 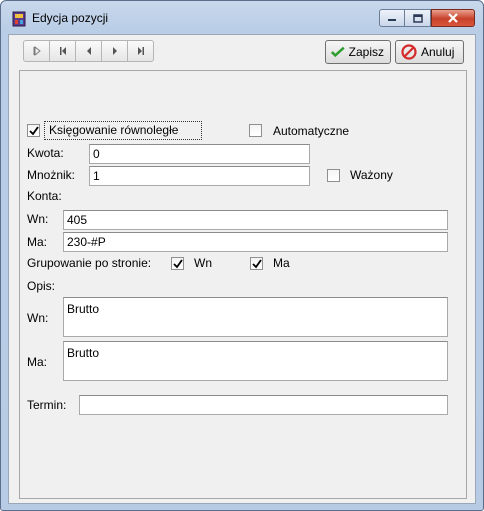 I want to click on nav-first-hollow-button, so click(x=36, y=51).